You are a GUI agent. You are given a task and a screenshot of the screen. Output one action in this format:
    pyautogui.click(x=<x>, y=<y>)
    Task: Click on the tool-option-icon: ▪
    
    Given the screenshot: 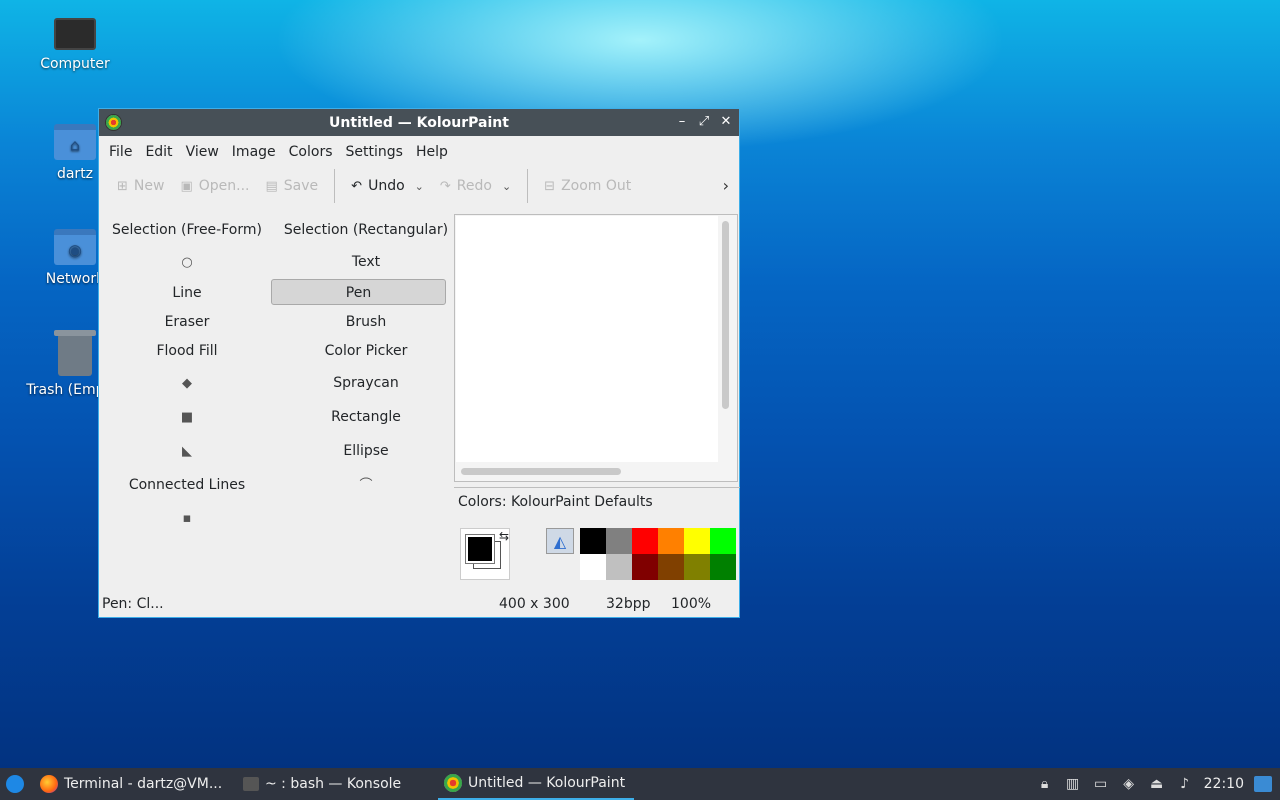 What is the action you would take?
    pyautogui.click(x=187, y=518)
    